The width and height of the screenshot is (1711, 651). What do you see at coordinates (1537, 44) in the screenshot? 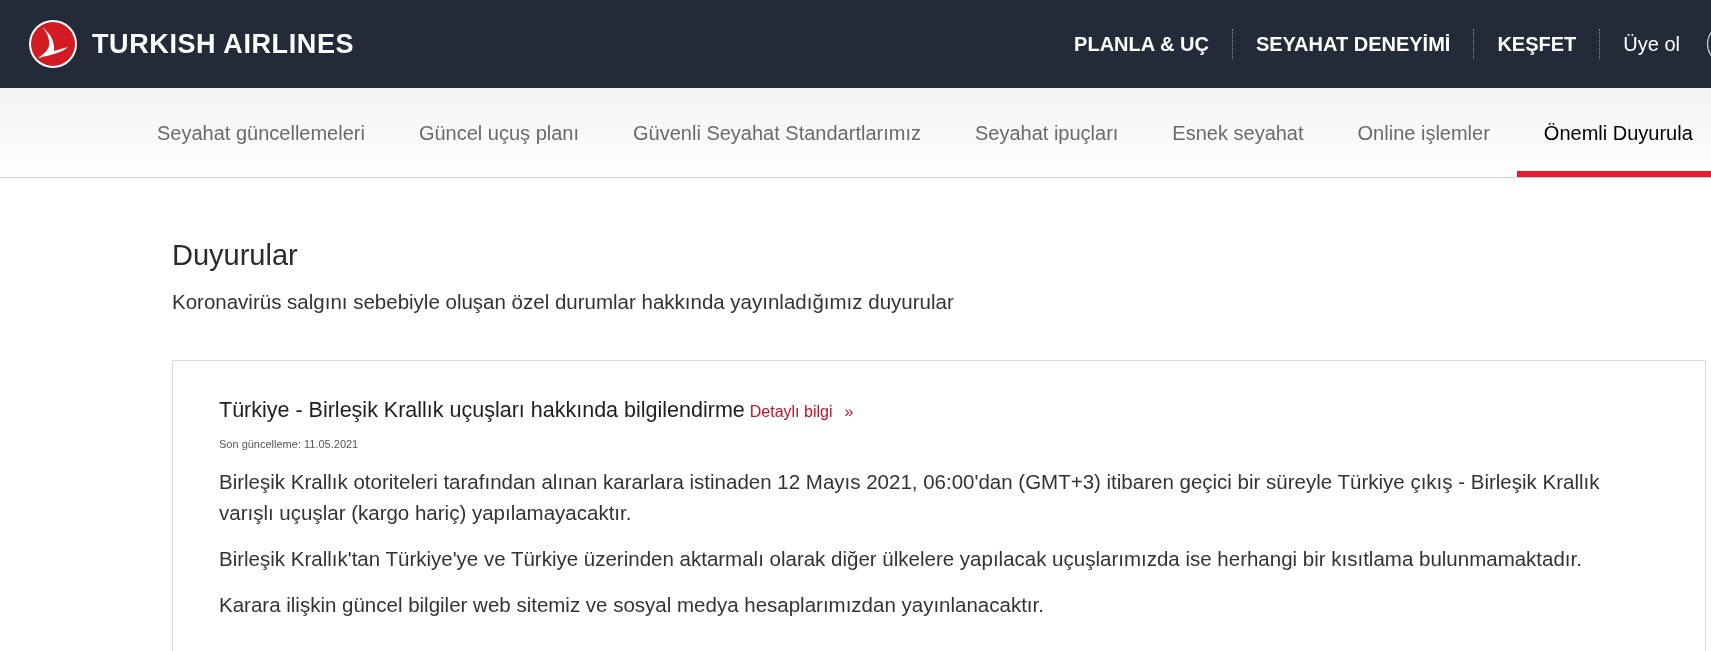
I see `nav-menu-link: KEŞFET` at bounding box center [1537, 44].